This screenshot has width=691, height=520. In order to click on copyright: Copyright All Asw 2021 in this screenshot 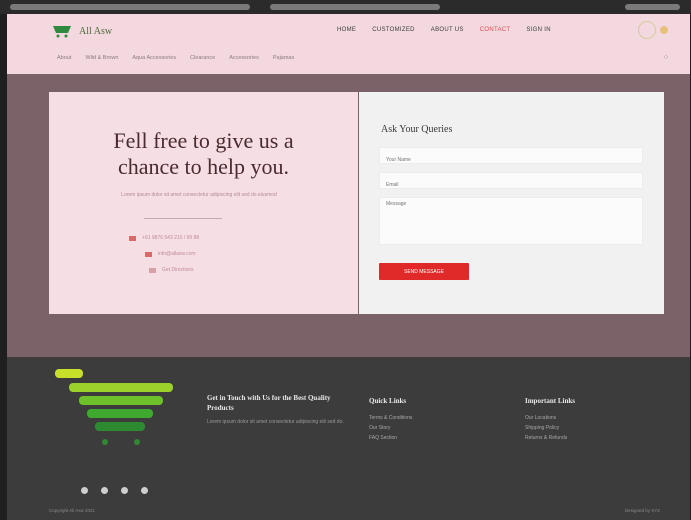, I will do `click(72, 510)`.